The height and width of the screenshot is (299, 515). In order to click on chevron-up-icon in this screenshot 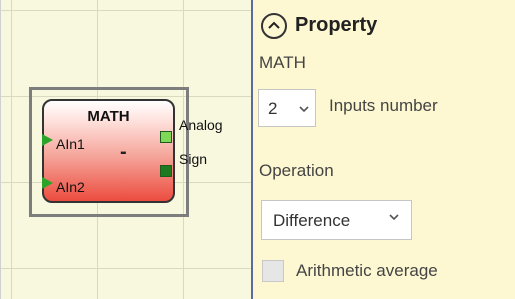, I will do `click(274, 25)`.